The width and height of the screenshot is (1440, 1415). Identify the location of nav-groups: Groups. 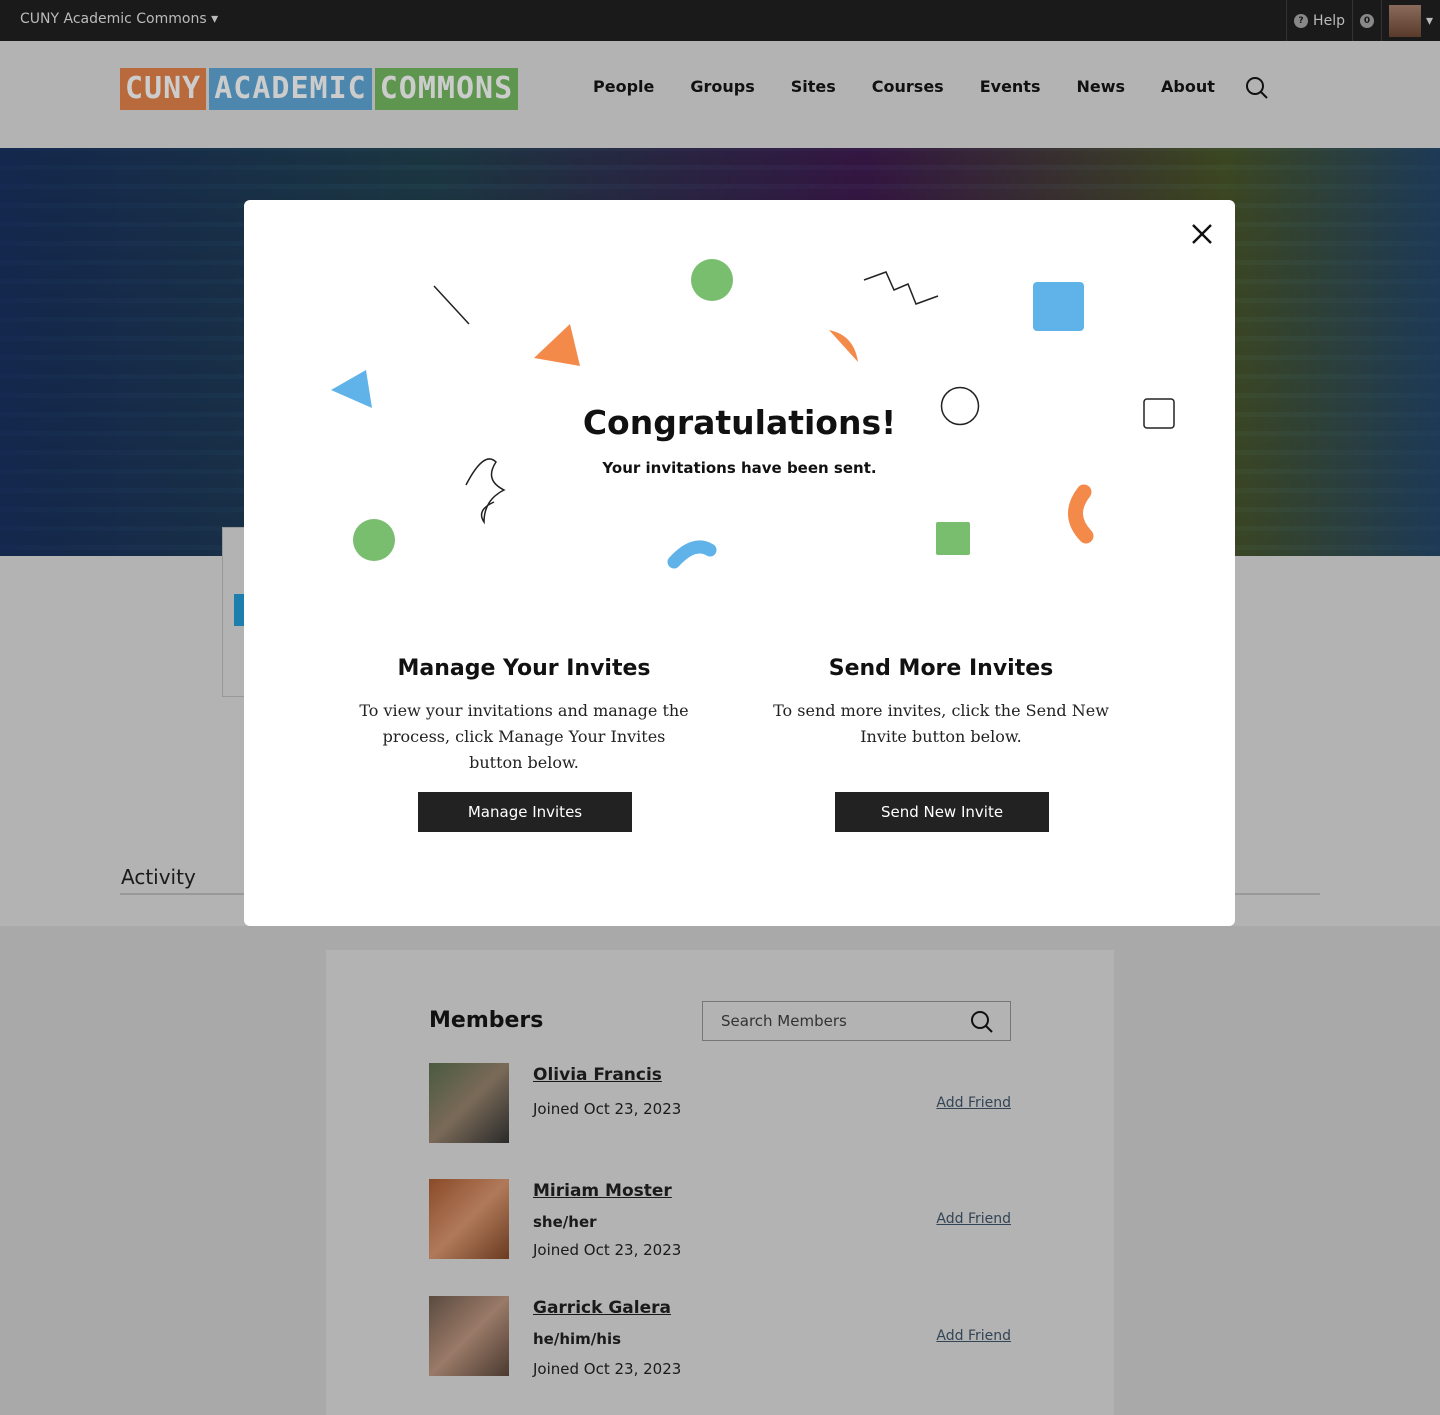
(722, 86).